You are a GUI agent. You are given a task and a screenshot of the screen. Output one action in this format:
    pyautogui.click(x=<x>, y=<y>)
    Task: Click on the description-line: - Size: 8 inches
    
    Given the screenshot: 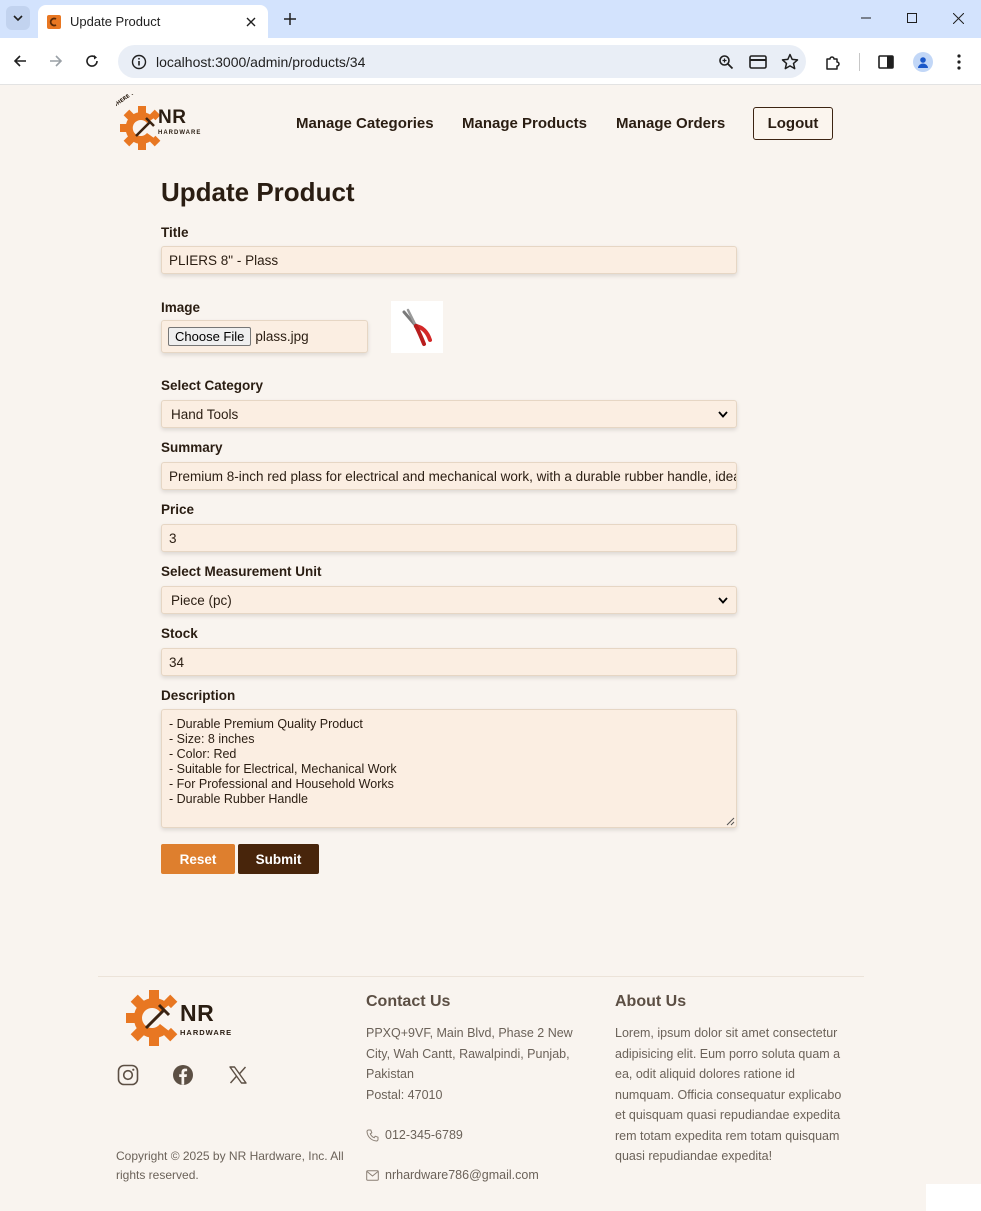 What is the action you would take?
    pyautogui.click(x=212, y=739)
    